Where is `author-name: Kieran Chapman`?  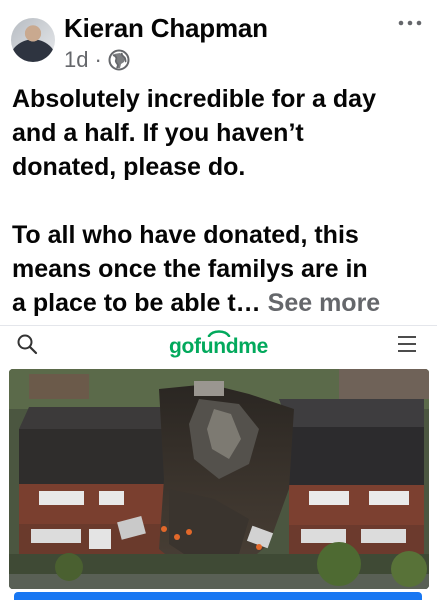 author-name: Kieran Chapman is located at coordinates (166, 28).